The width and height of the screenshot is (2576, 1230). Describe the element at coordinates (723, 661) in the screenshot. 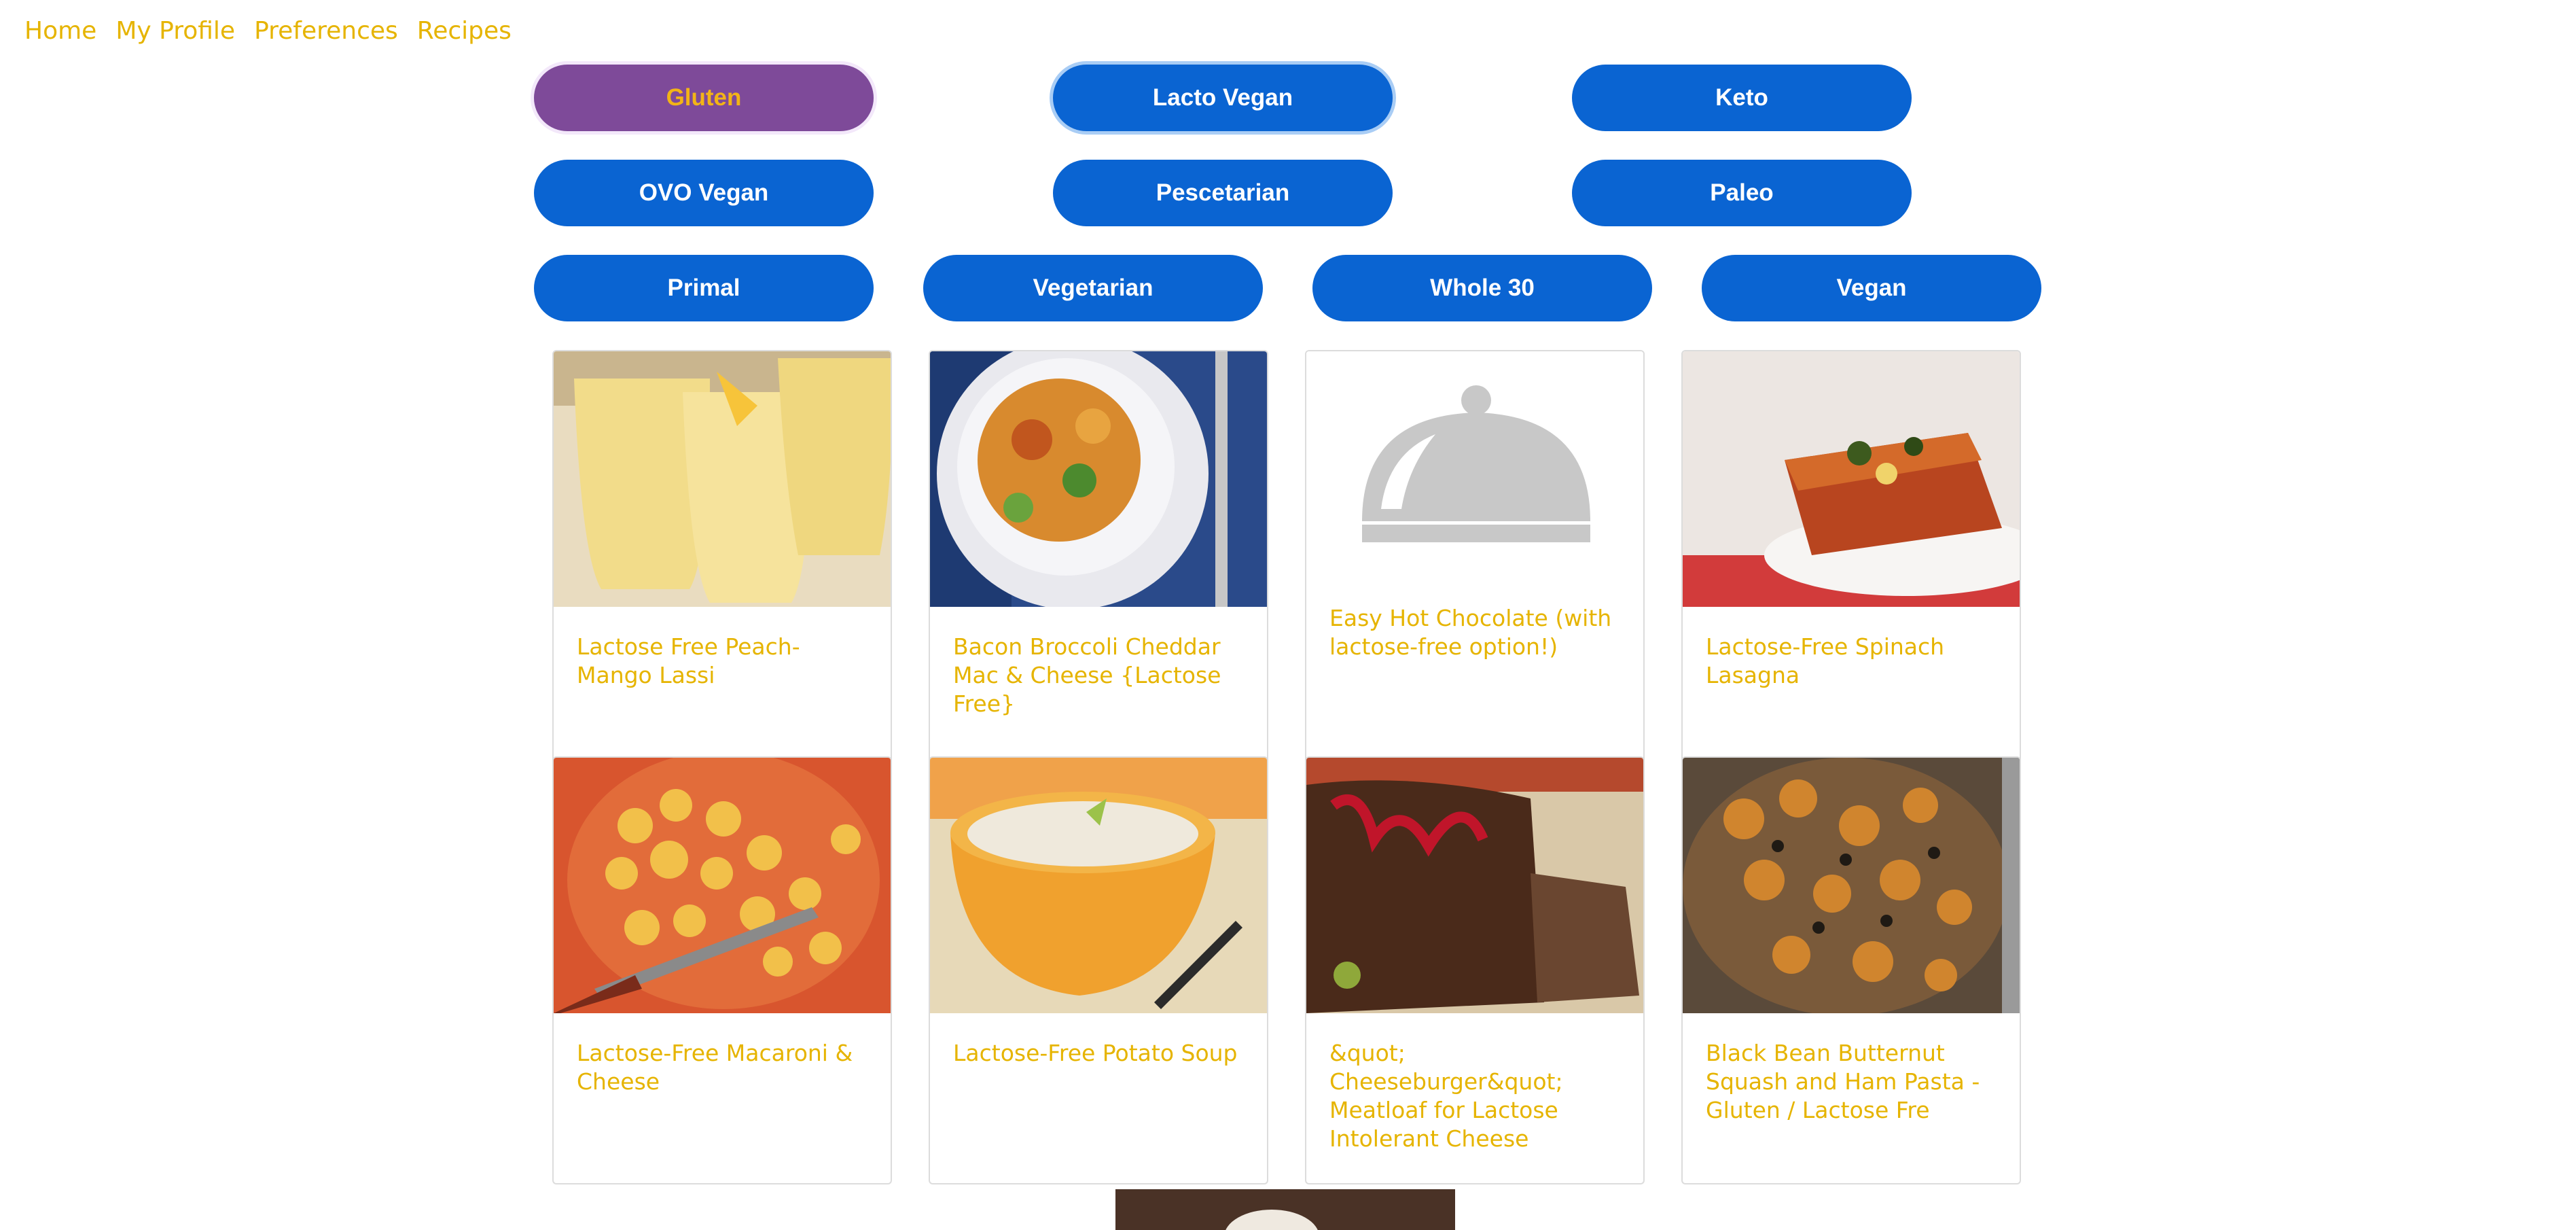

I see `recipe-title: Lactose Free Peach-Mango Lassi` at that location.